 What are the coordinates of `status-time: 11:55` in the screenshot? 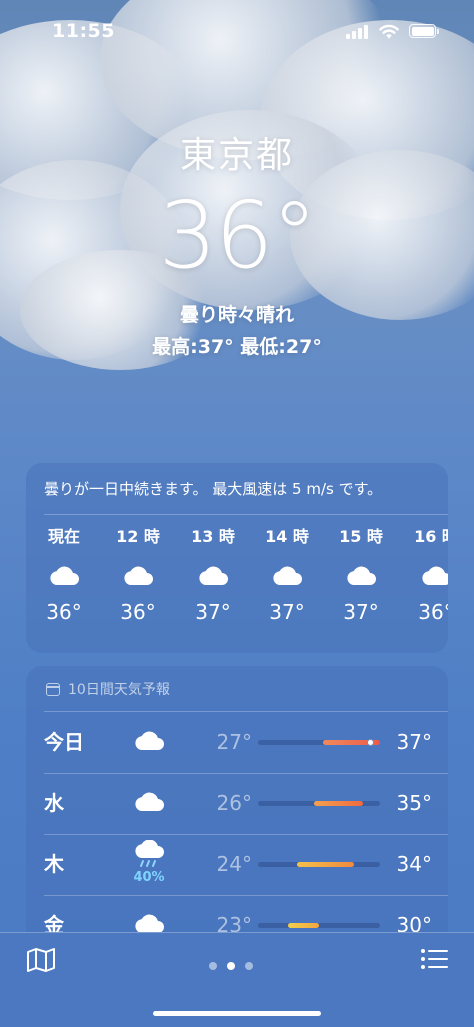 It's located at (83, 31).